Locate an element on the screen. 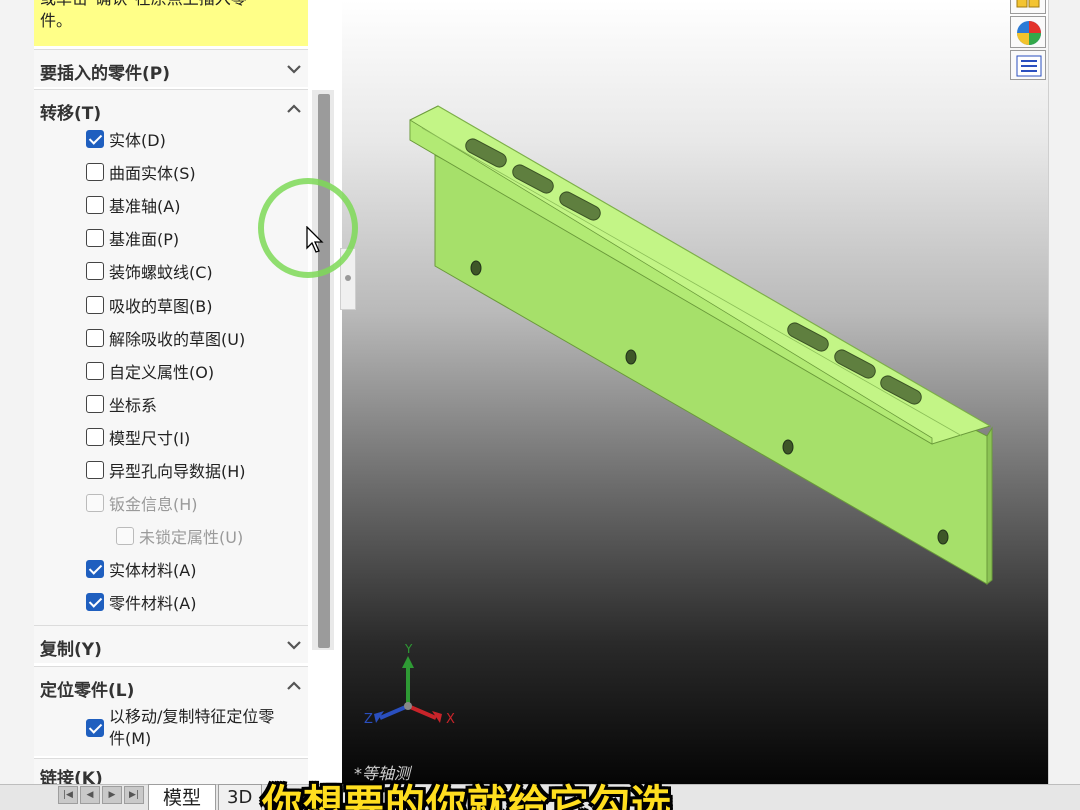  section-locate-part-title: 定位零件(L) is located at coordinates (87, 691).